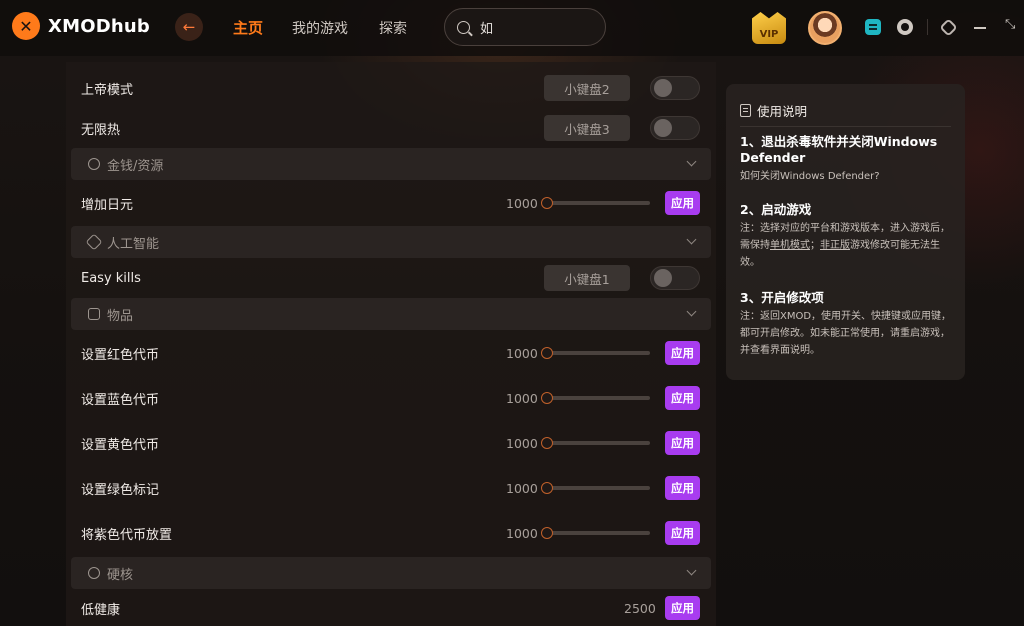 The image size is (1024, 626). Describe the element at coordinates (107, 205) in the screenshot. I see `mod-label: 增加日元` at that location.